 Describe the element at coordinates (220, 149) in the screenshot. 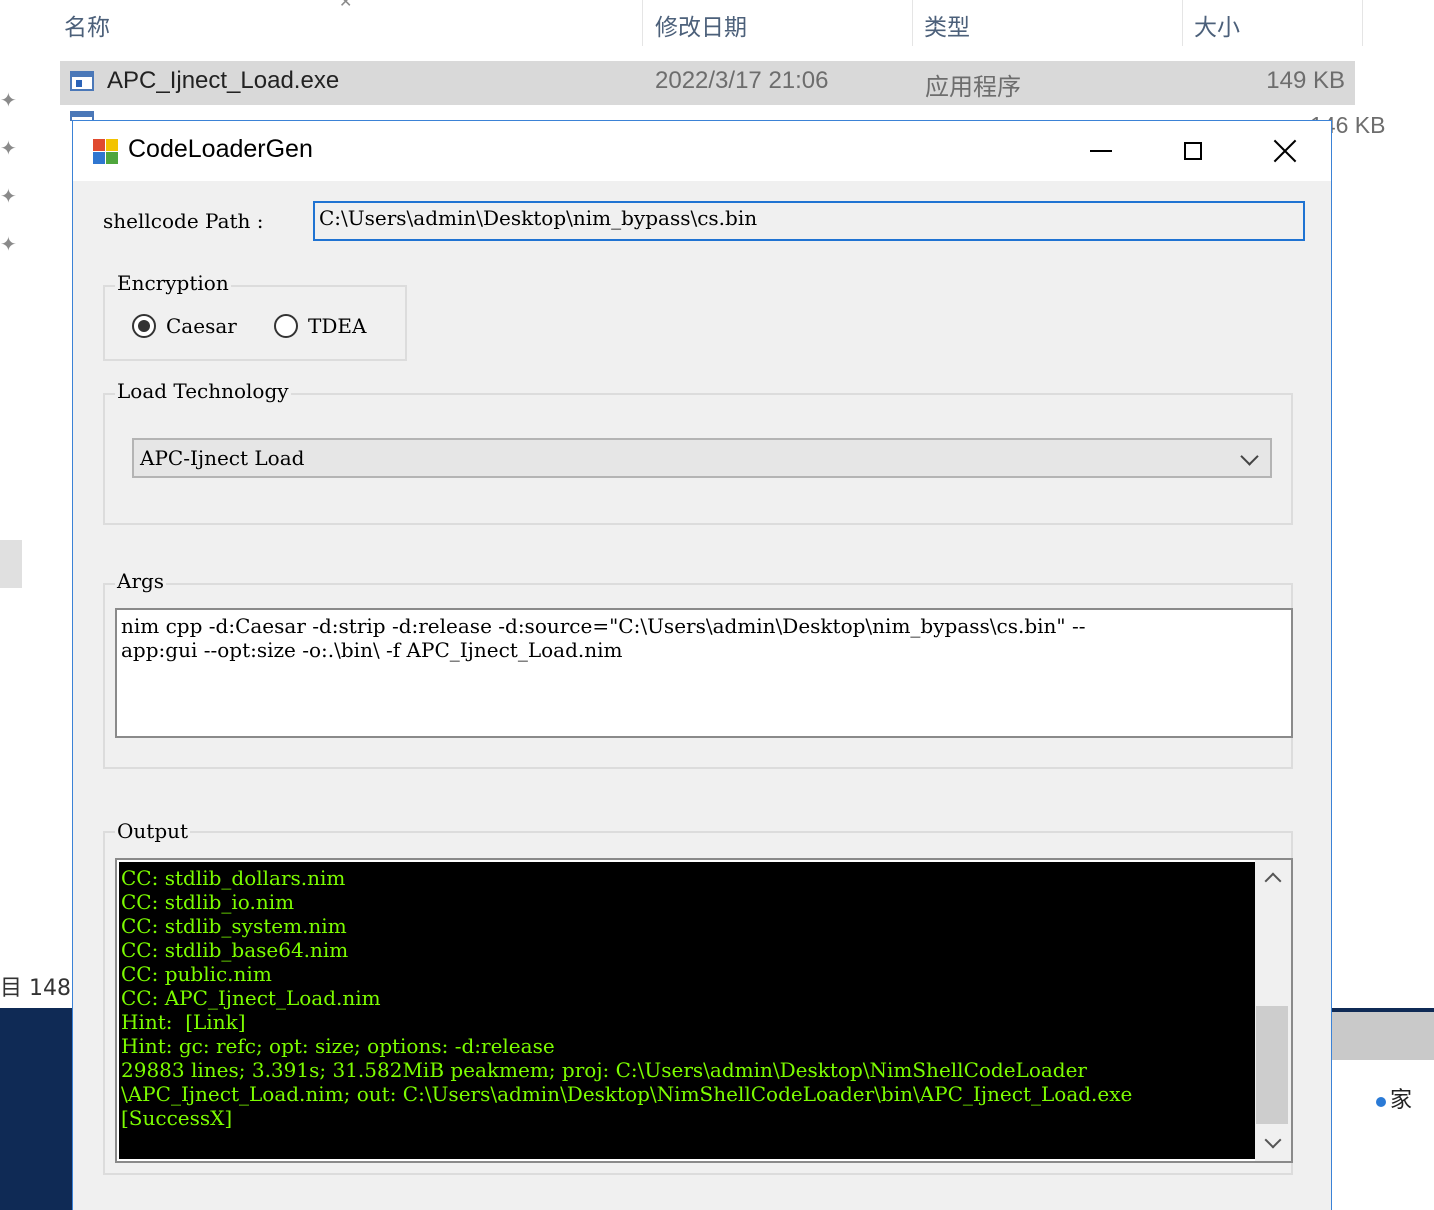

I see `window-title: CodeLoaderGen` at that location.